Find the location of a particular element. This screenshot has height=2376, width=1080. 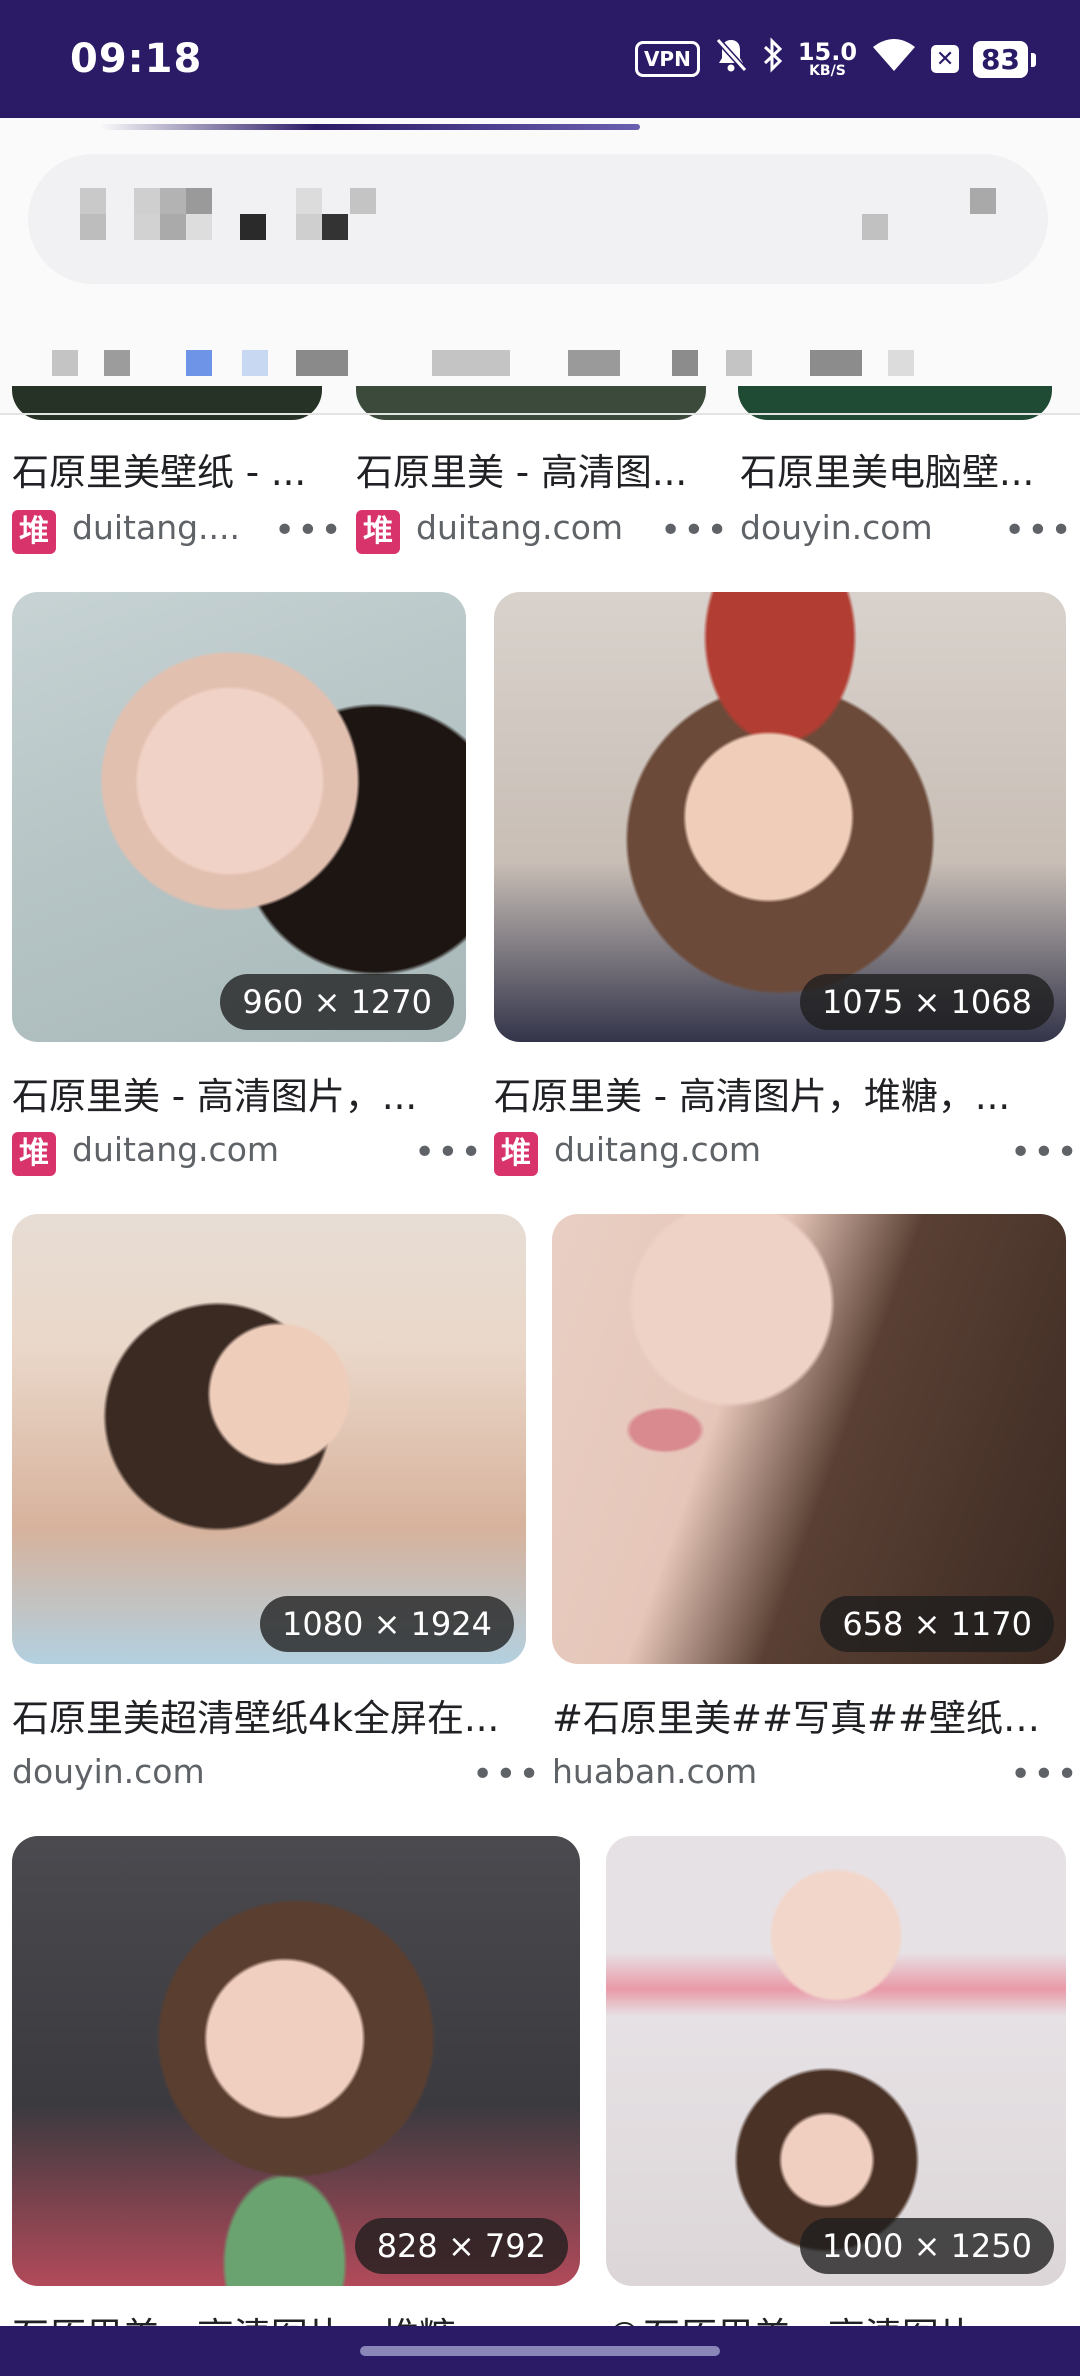

filter-tabs is located at coordinates (552, 368).